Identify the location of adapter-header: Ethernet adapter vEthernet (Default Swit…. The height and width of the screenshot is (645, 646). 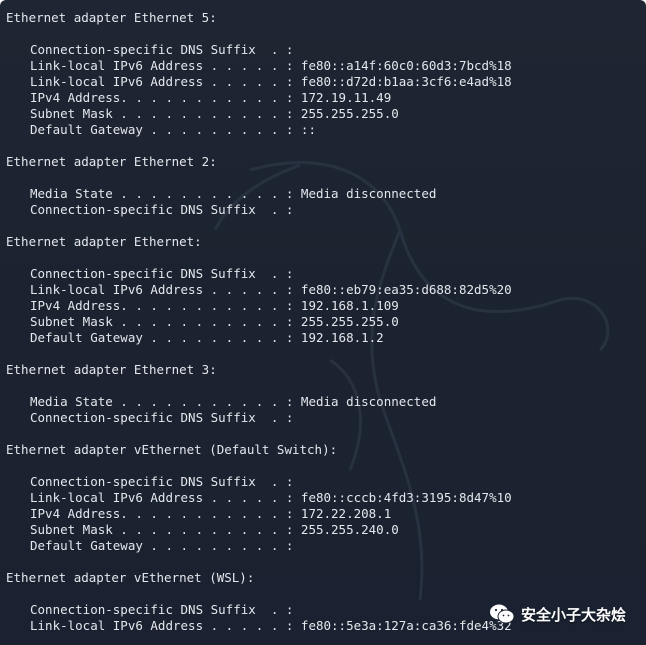
(172, 449).